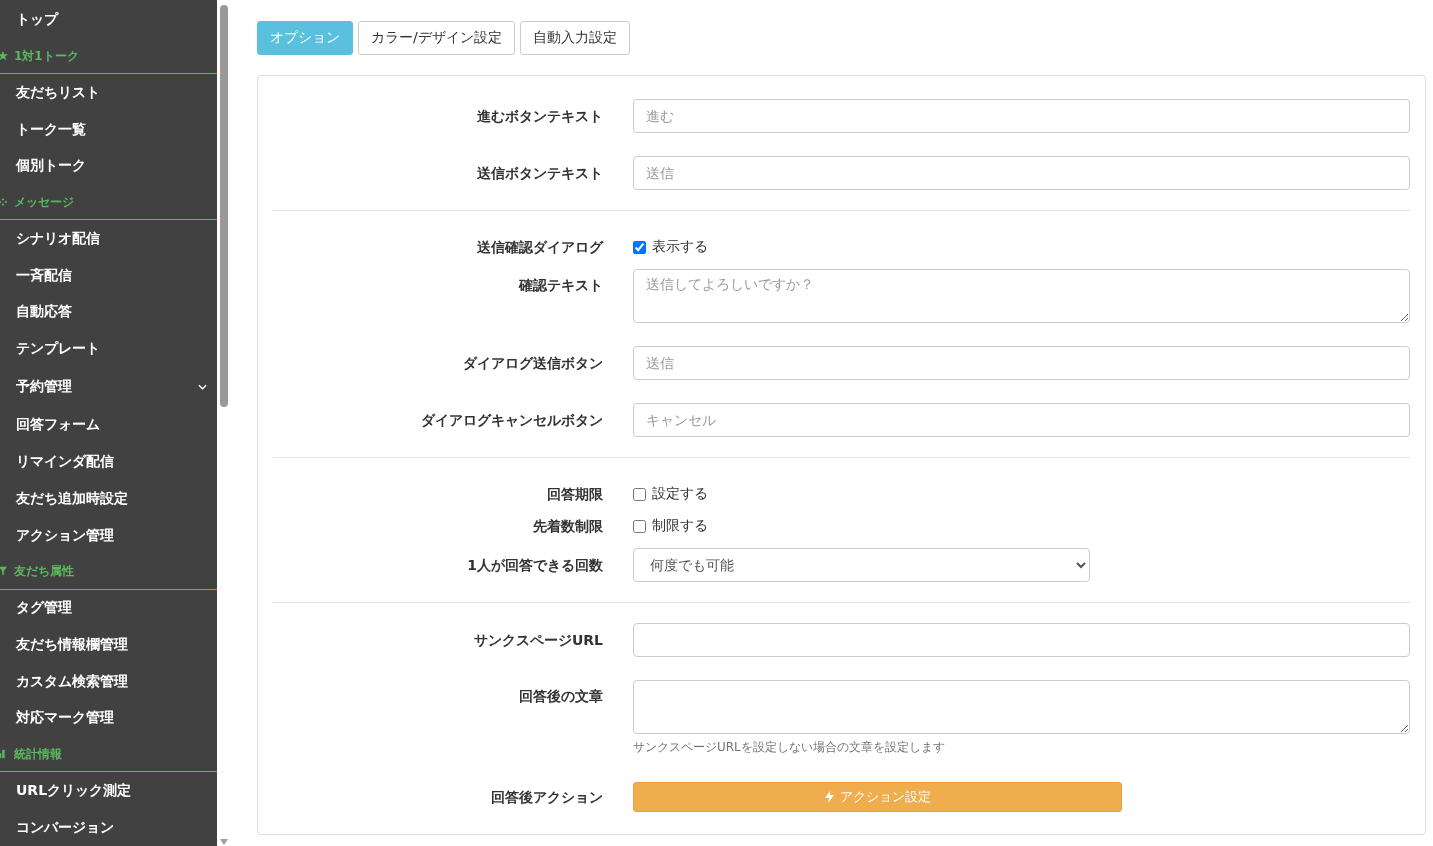 The height and width of the screenshot is (846, 1433). I want to click on field-label: ダイアログ送信ボタン, so click(533, 363).